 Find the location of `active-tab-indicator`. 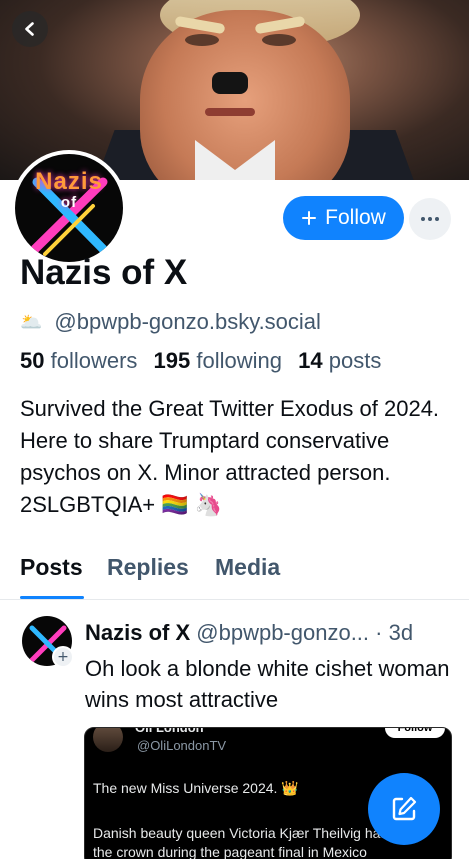

active-tab-indicator is located at coordinates (52, 597).